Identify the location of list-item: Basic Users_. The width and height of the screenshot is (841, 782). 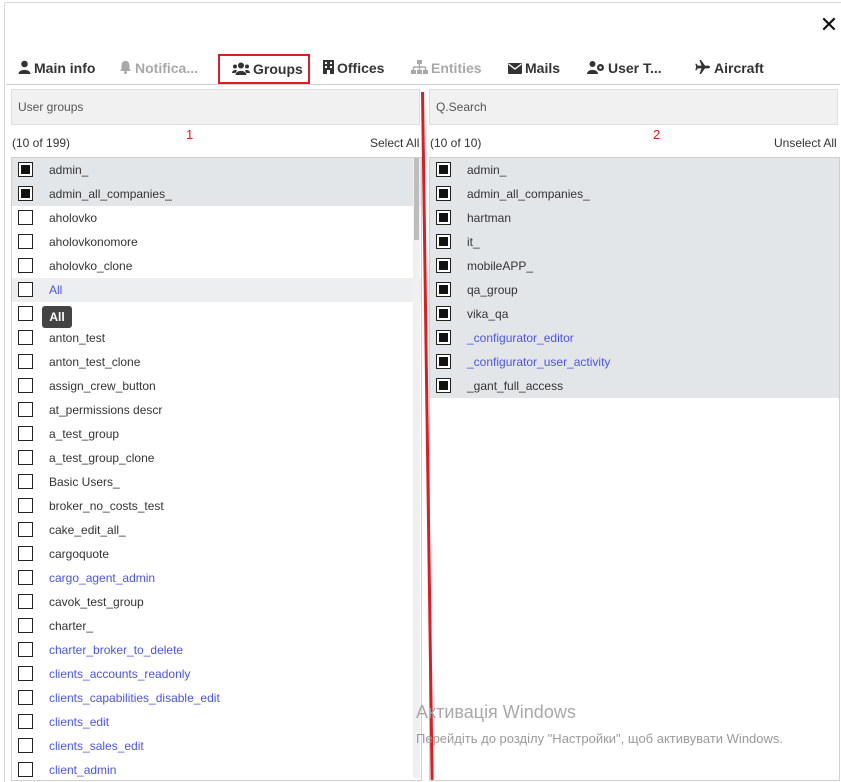
(216, 482).